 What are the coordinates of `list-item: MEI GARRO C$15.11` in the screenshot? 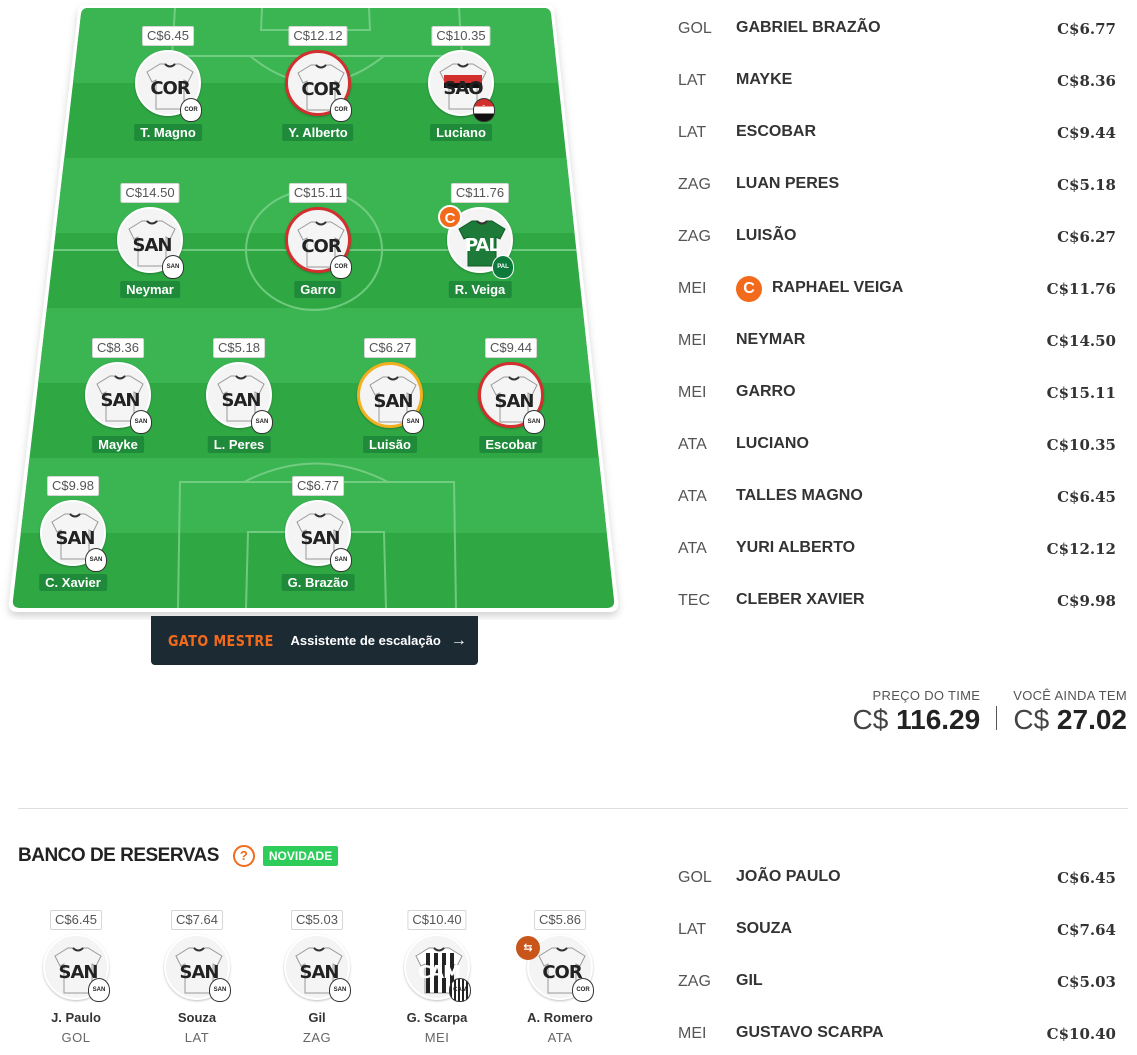 It's located at (903, 404).